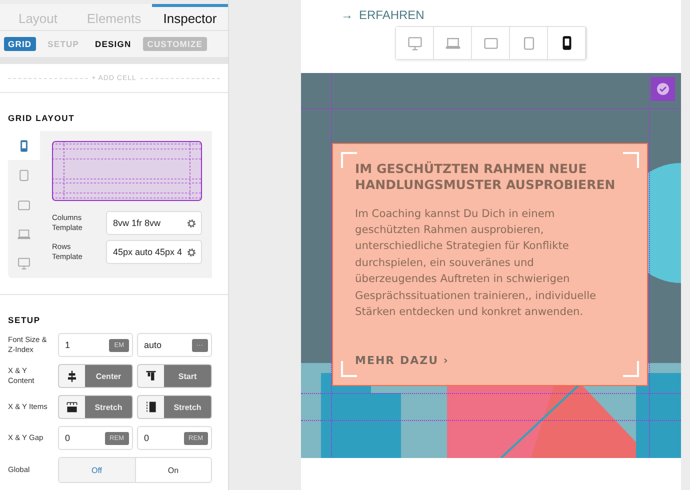 The width and height of the screenshot is (690, 490). Describe the element at coordinates (24, 320) in the screenshot. I see `section-heading: SETUP` at that location.